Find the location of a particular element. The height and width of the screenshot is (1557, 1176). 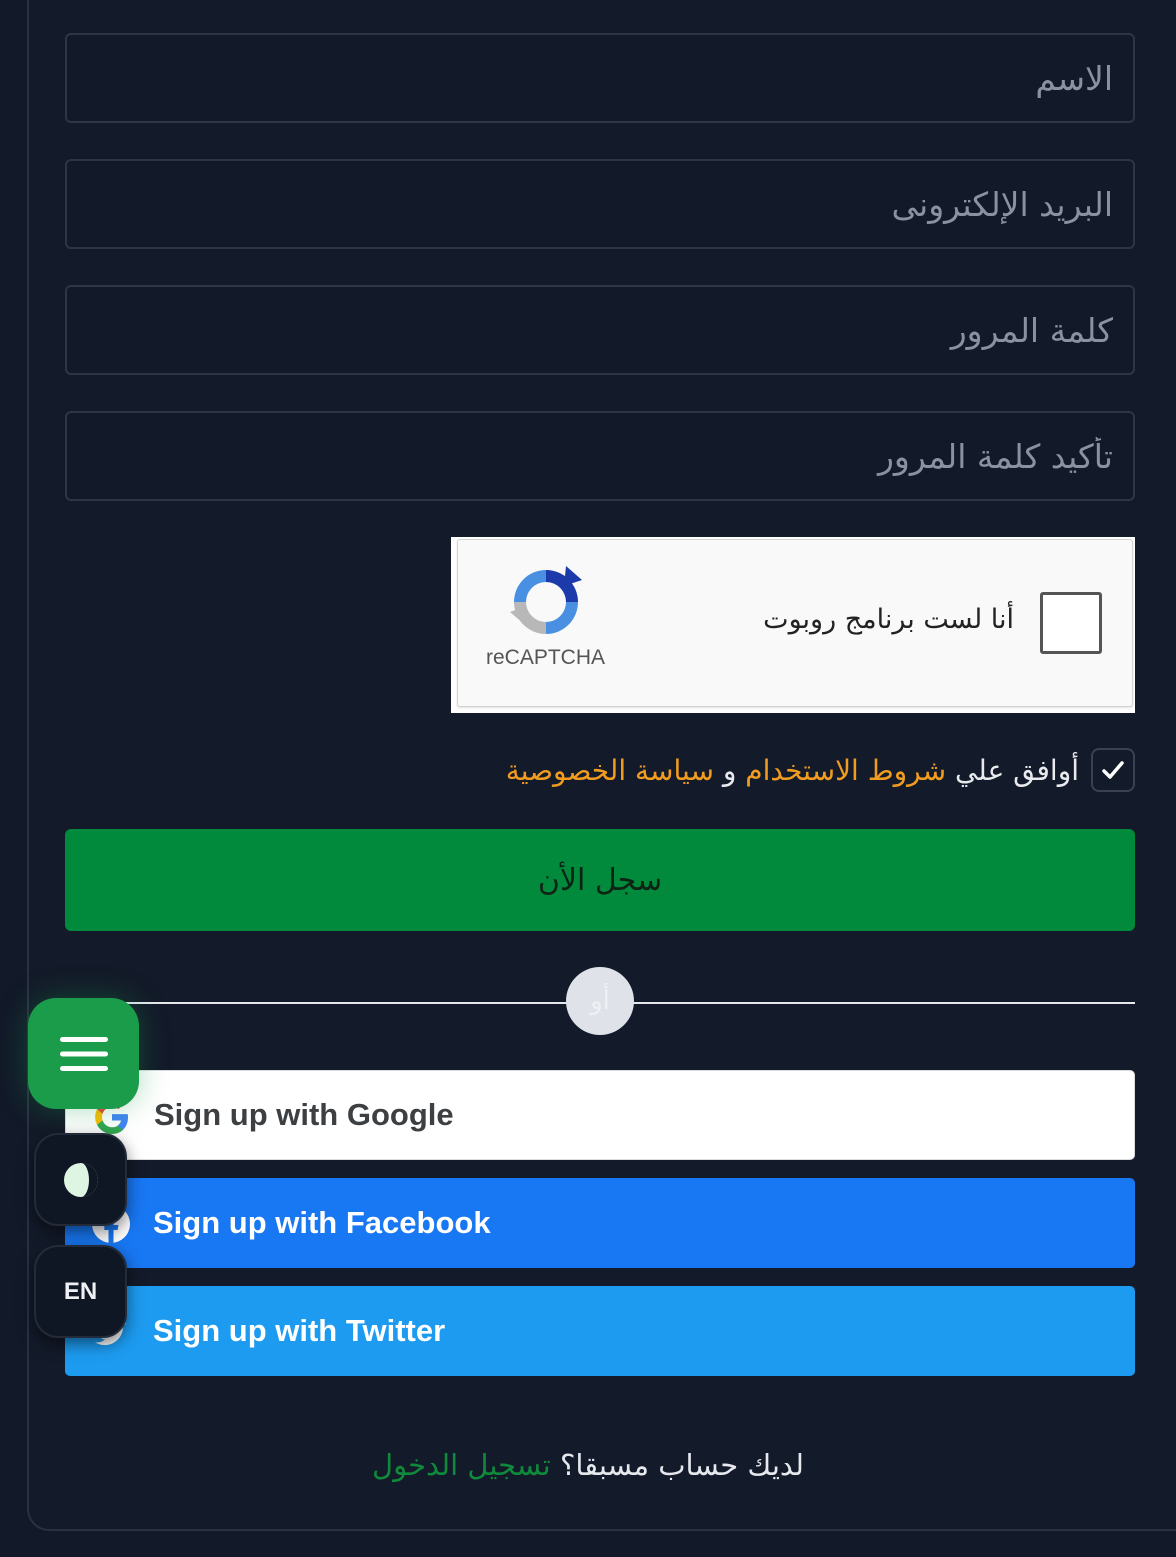

menu-icon is located at coordinates (83, 1053).